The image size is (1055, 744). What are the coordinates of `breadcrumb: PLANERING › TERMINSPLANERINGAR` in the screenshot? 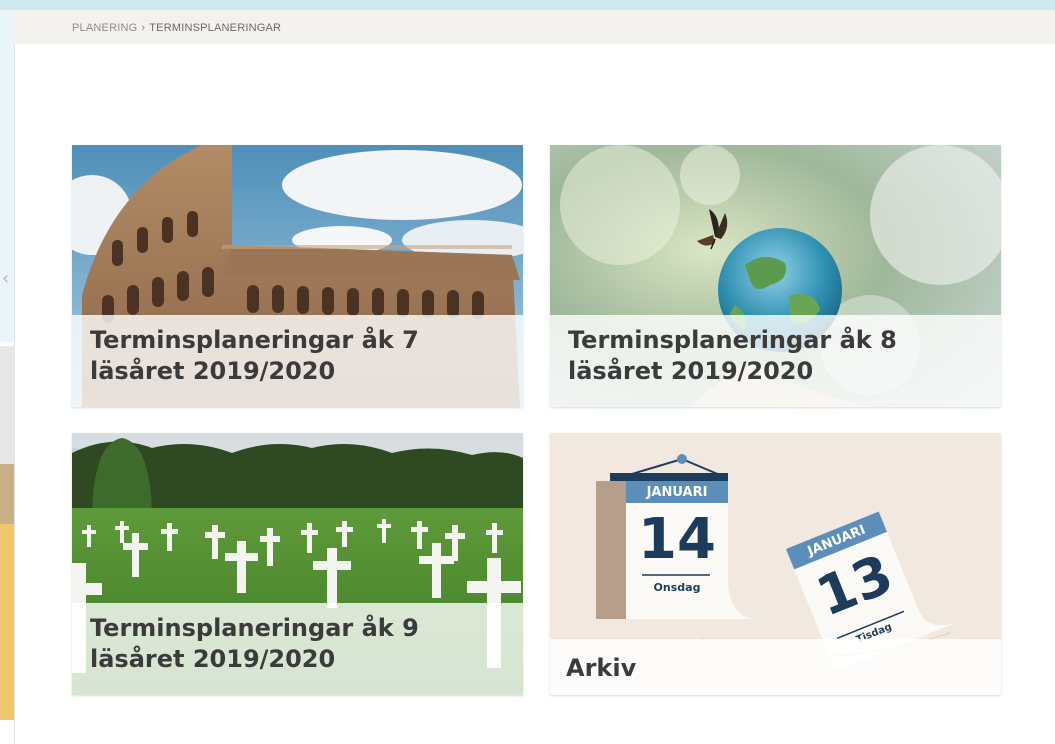 It's located at (176, 28).